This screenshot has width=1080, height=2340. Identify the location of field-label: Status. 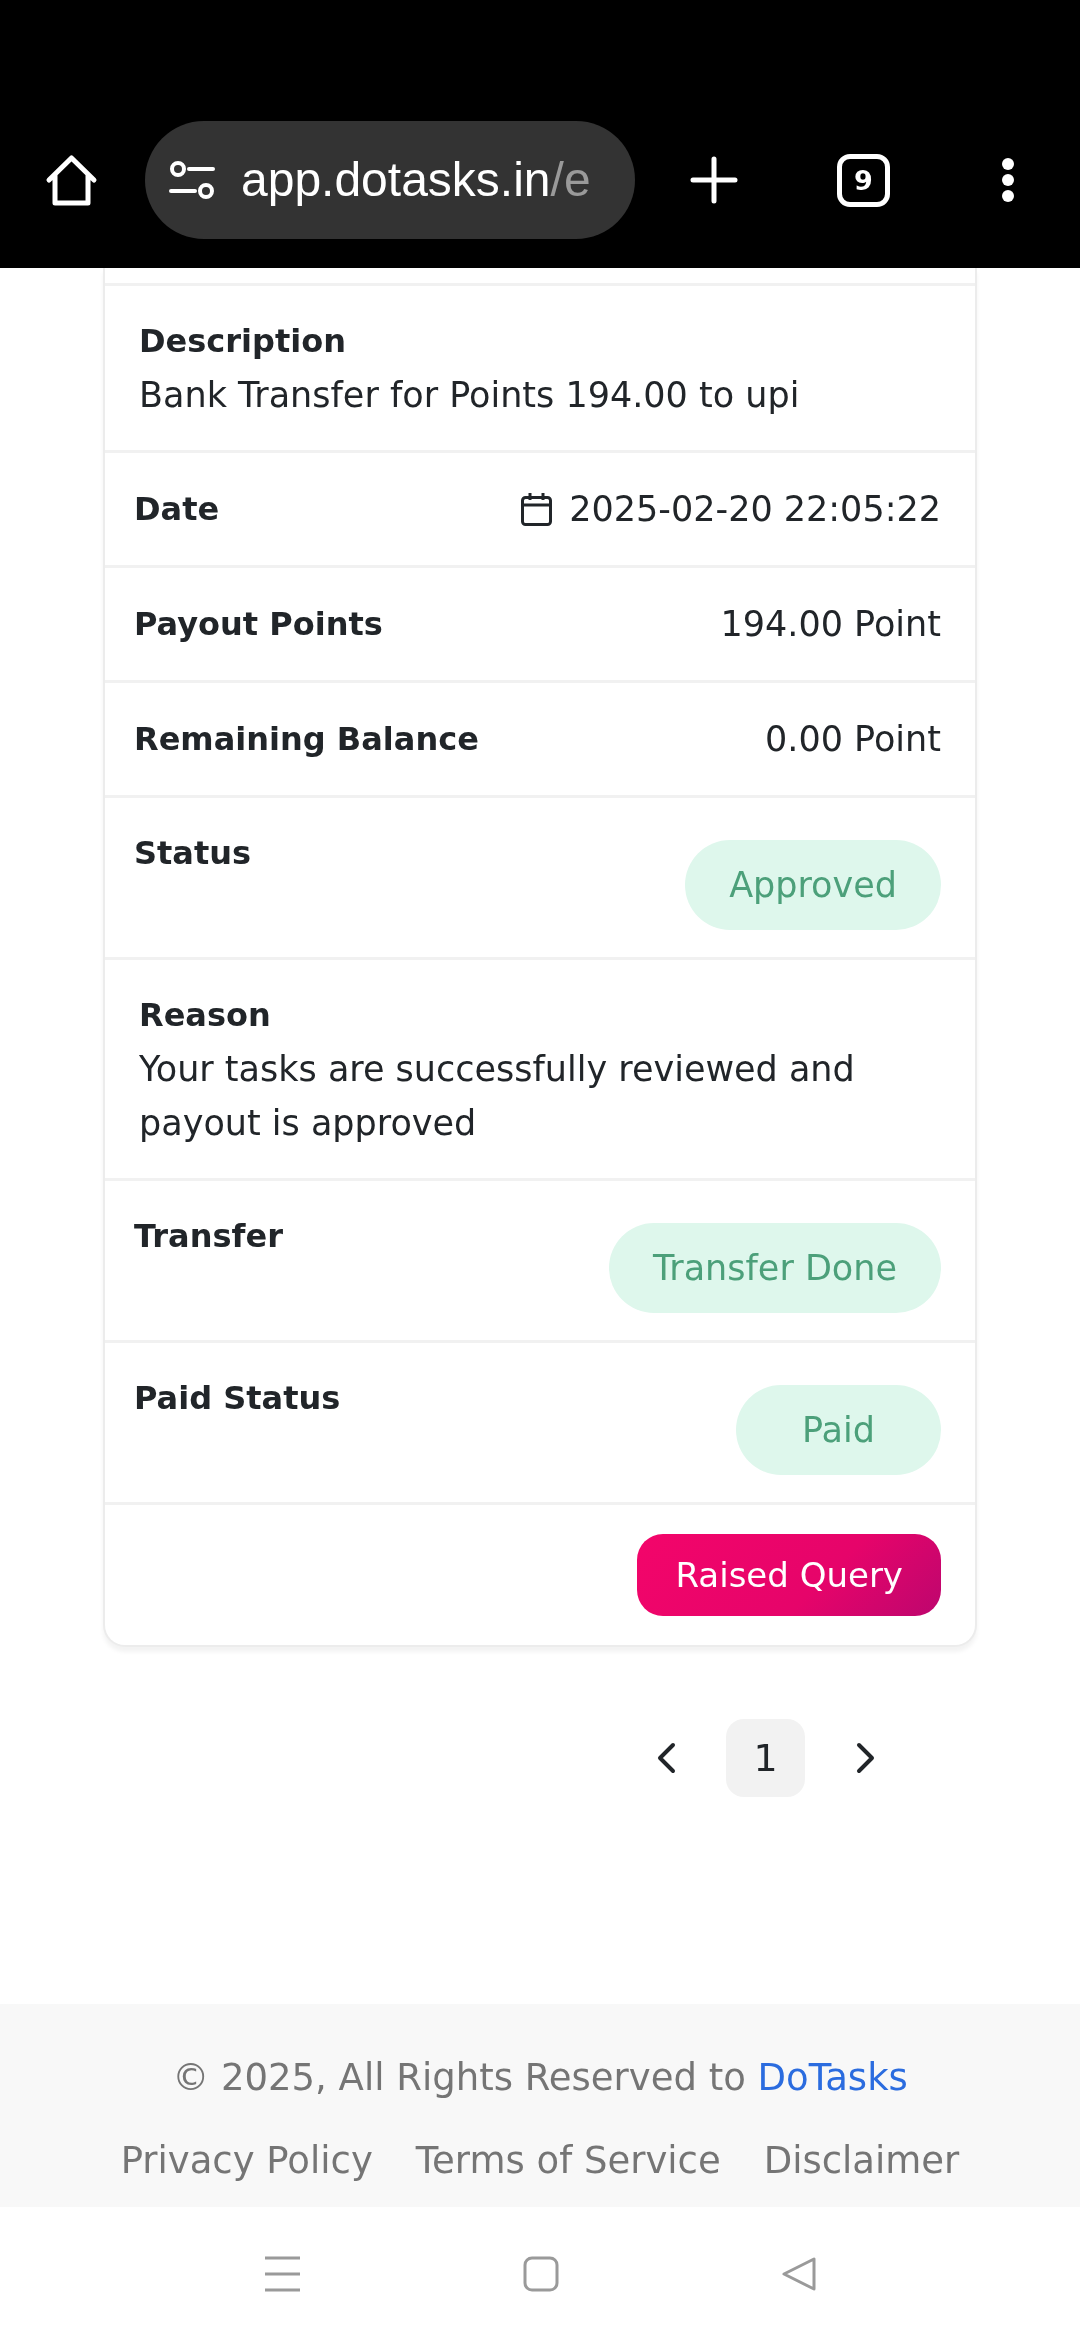
(193, 853).